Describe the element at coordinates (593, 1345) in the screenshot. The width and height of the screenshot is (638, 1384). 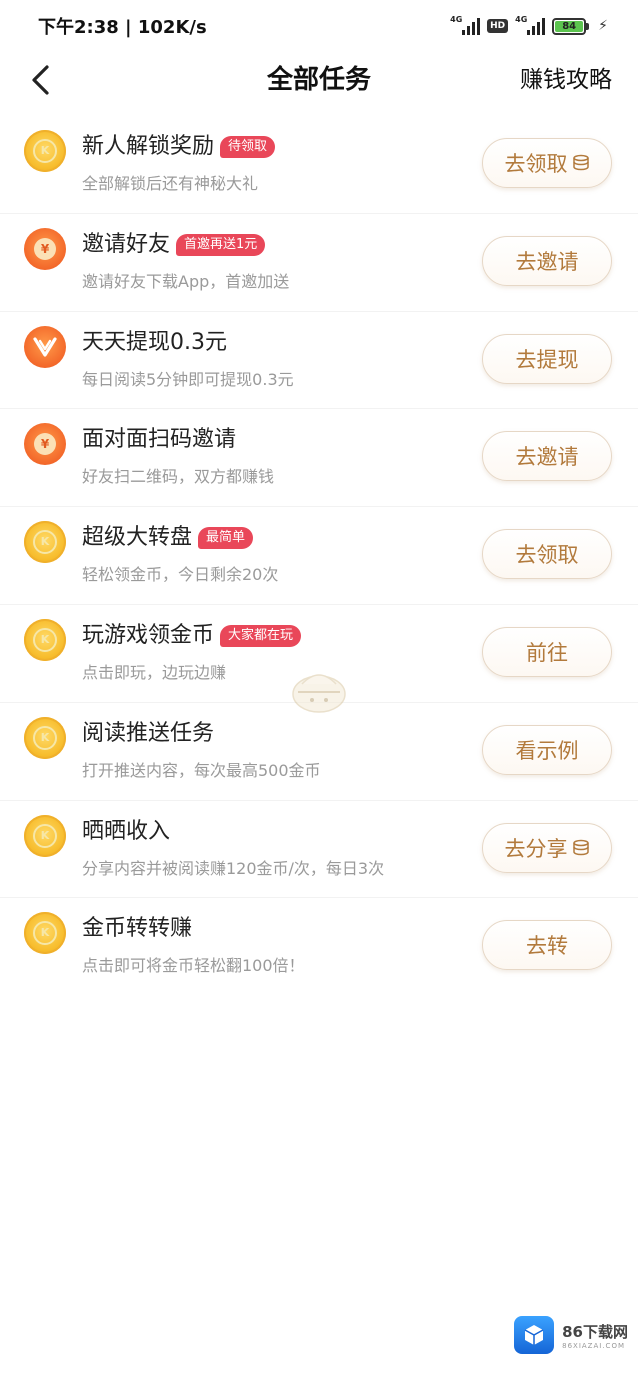
I see `watermark-subtitle: 86XIAZAI.COM` at that location.